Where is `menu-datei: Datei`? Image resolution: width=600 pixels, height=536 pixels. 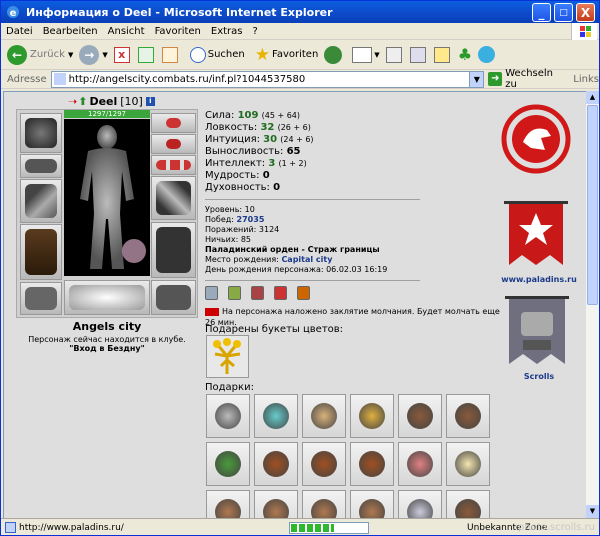 menu-datei: Datei is located at coordinates (19, 31).